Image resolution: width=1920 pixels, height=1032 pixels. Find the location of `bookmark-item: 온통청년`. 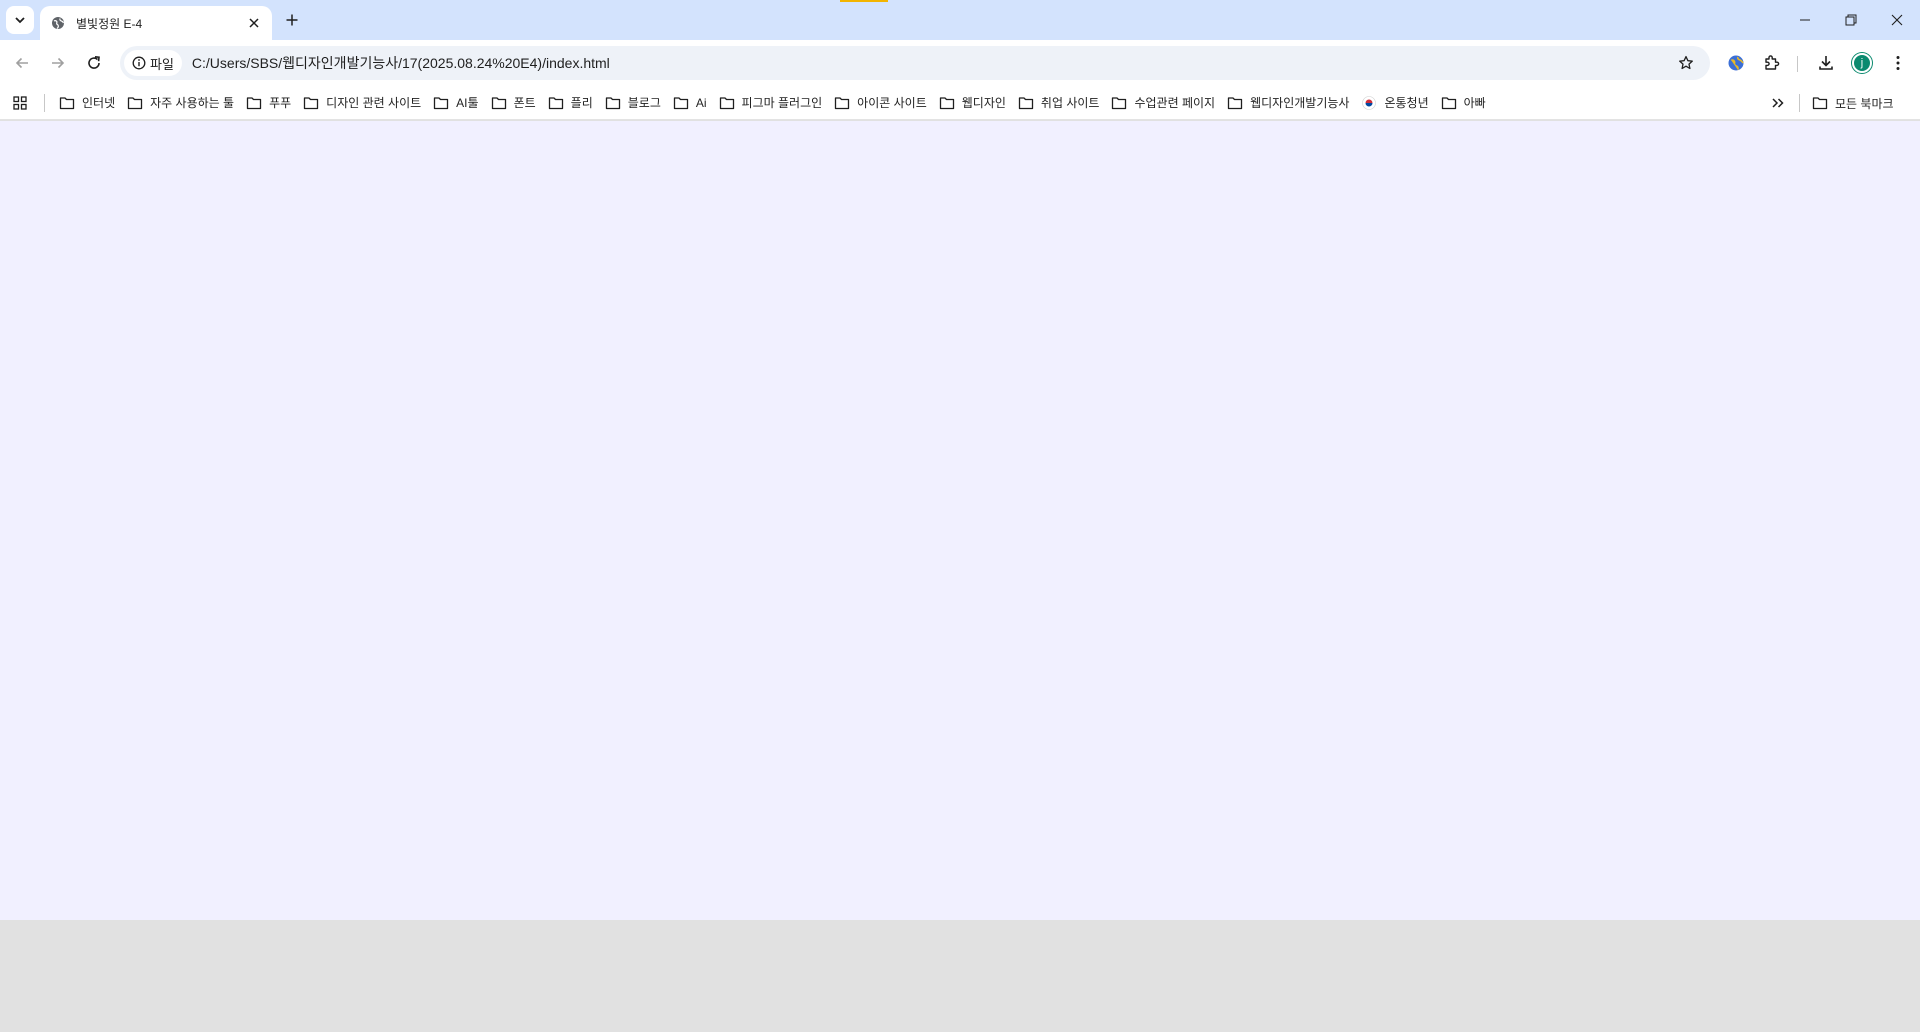

bookmark-item: 온통청년 is located at coordinates (1396, 103).